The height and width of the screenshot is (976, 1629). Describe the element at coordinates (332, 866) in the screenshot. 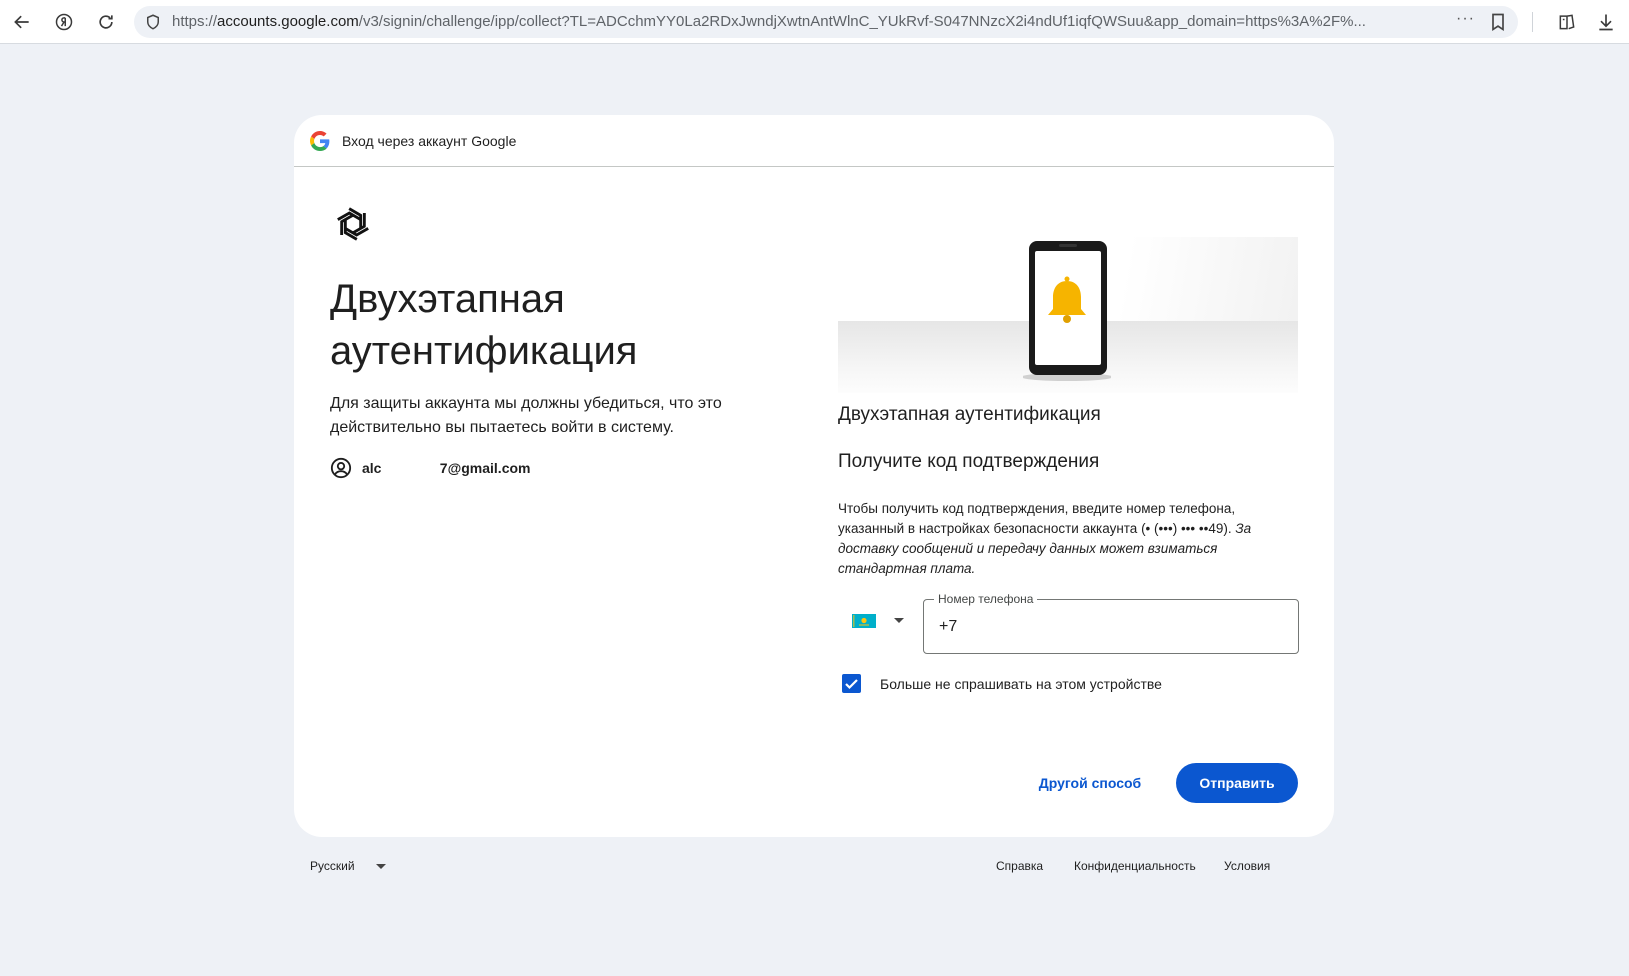

I see `language-select: Русский` at that location.